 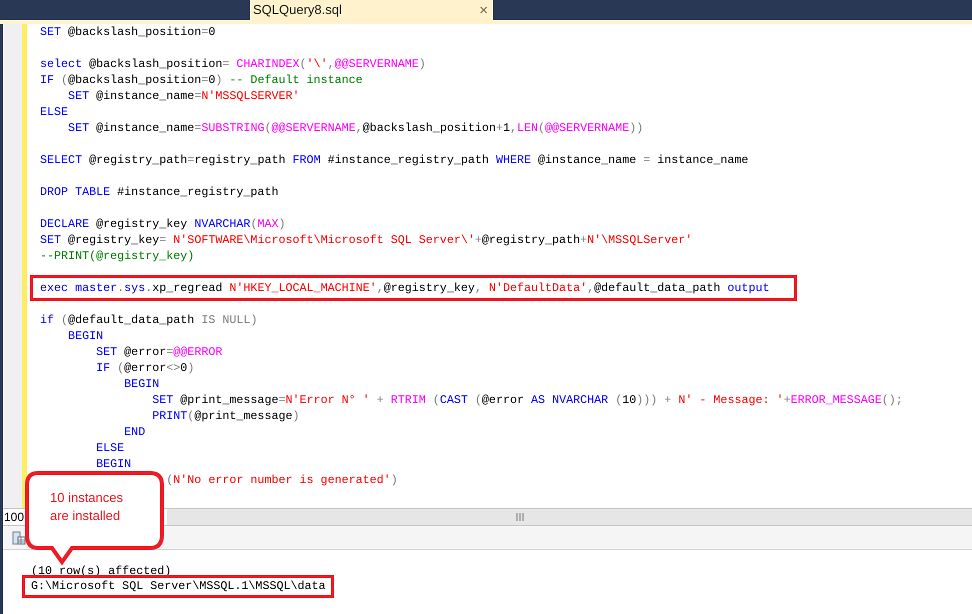 I want to click on code-line: select @backslash_position= CHARINDEX('\',@@SERVERNAME), so click(x=233, y=64).